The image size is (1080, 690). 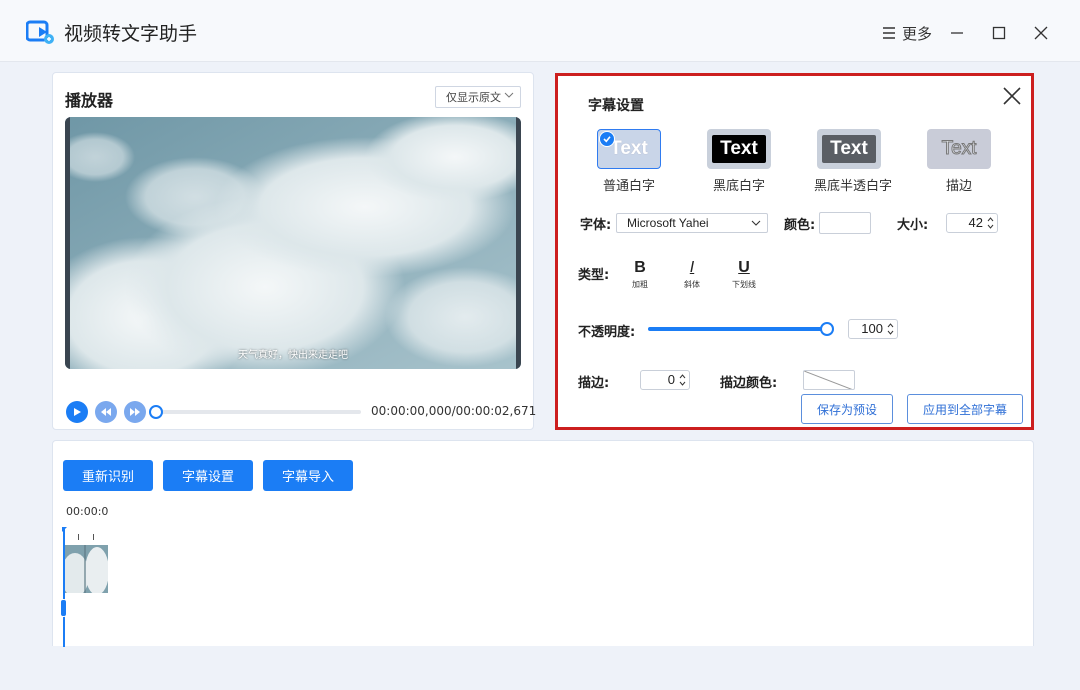 I want to click on time-display: 00:00:00,000/00:00:02,671, so click(x=454, y=411).